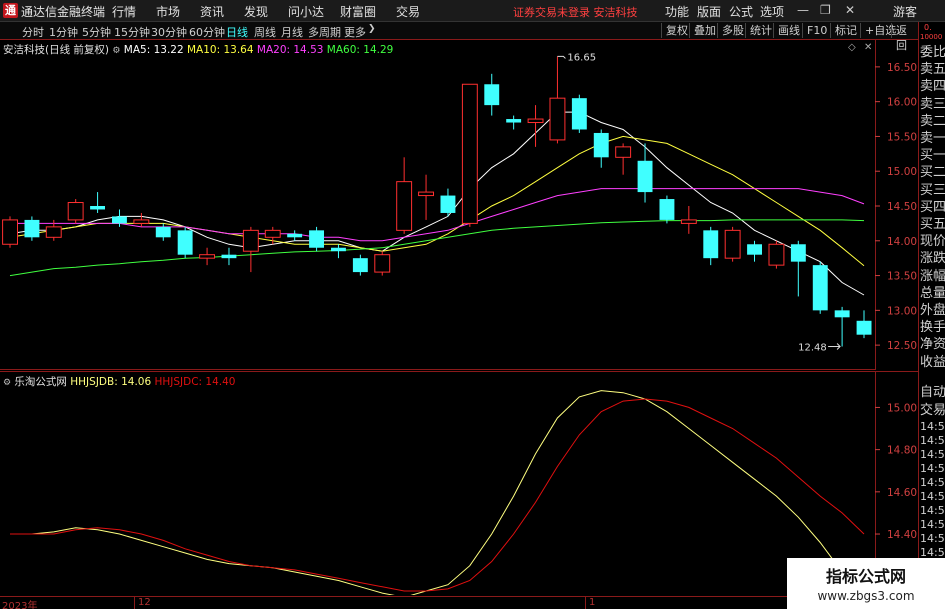 This screenshot has width=945, height=609. What do you see at coordinates (902, 68) in the screenshot?
I see `price-tick-label: 16.50` at bounding box center [902, 68].